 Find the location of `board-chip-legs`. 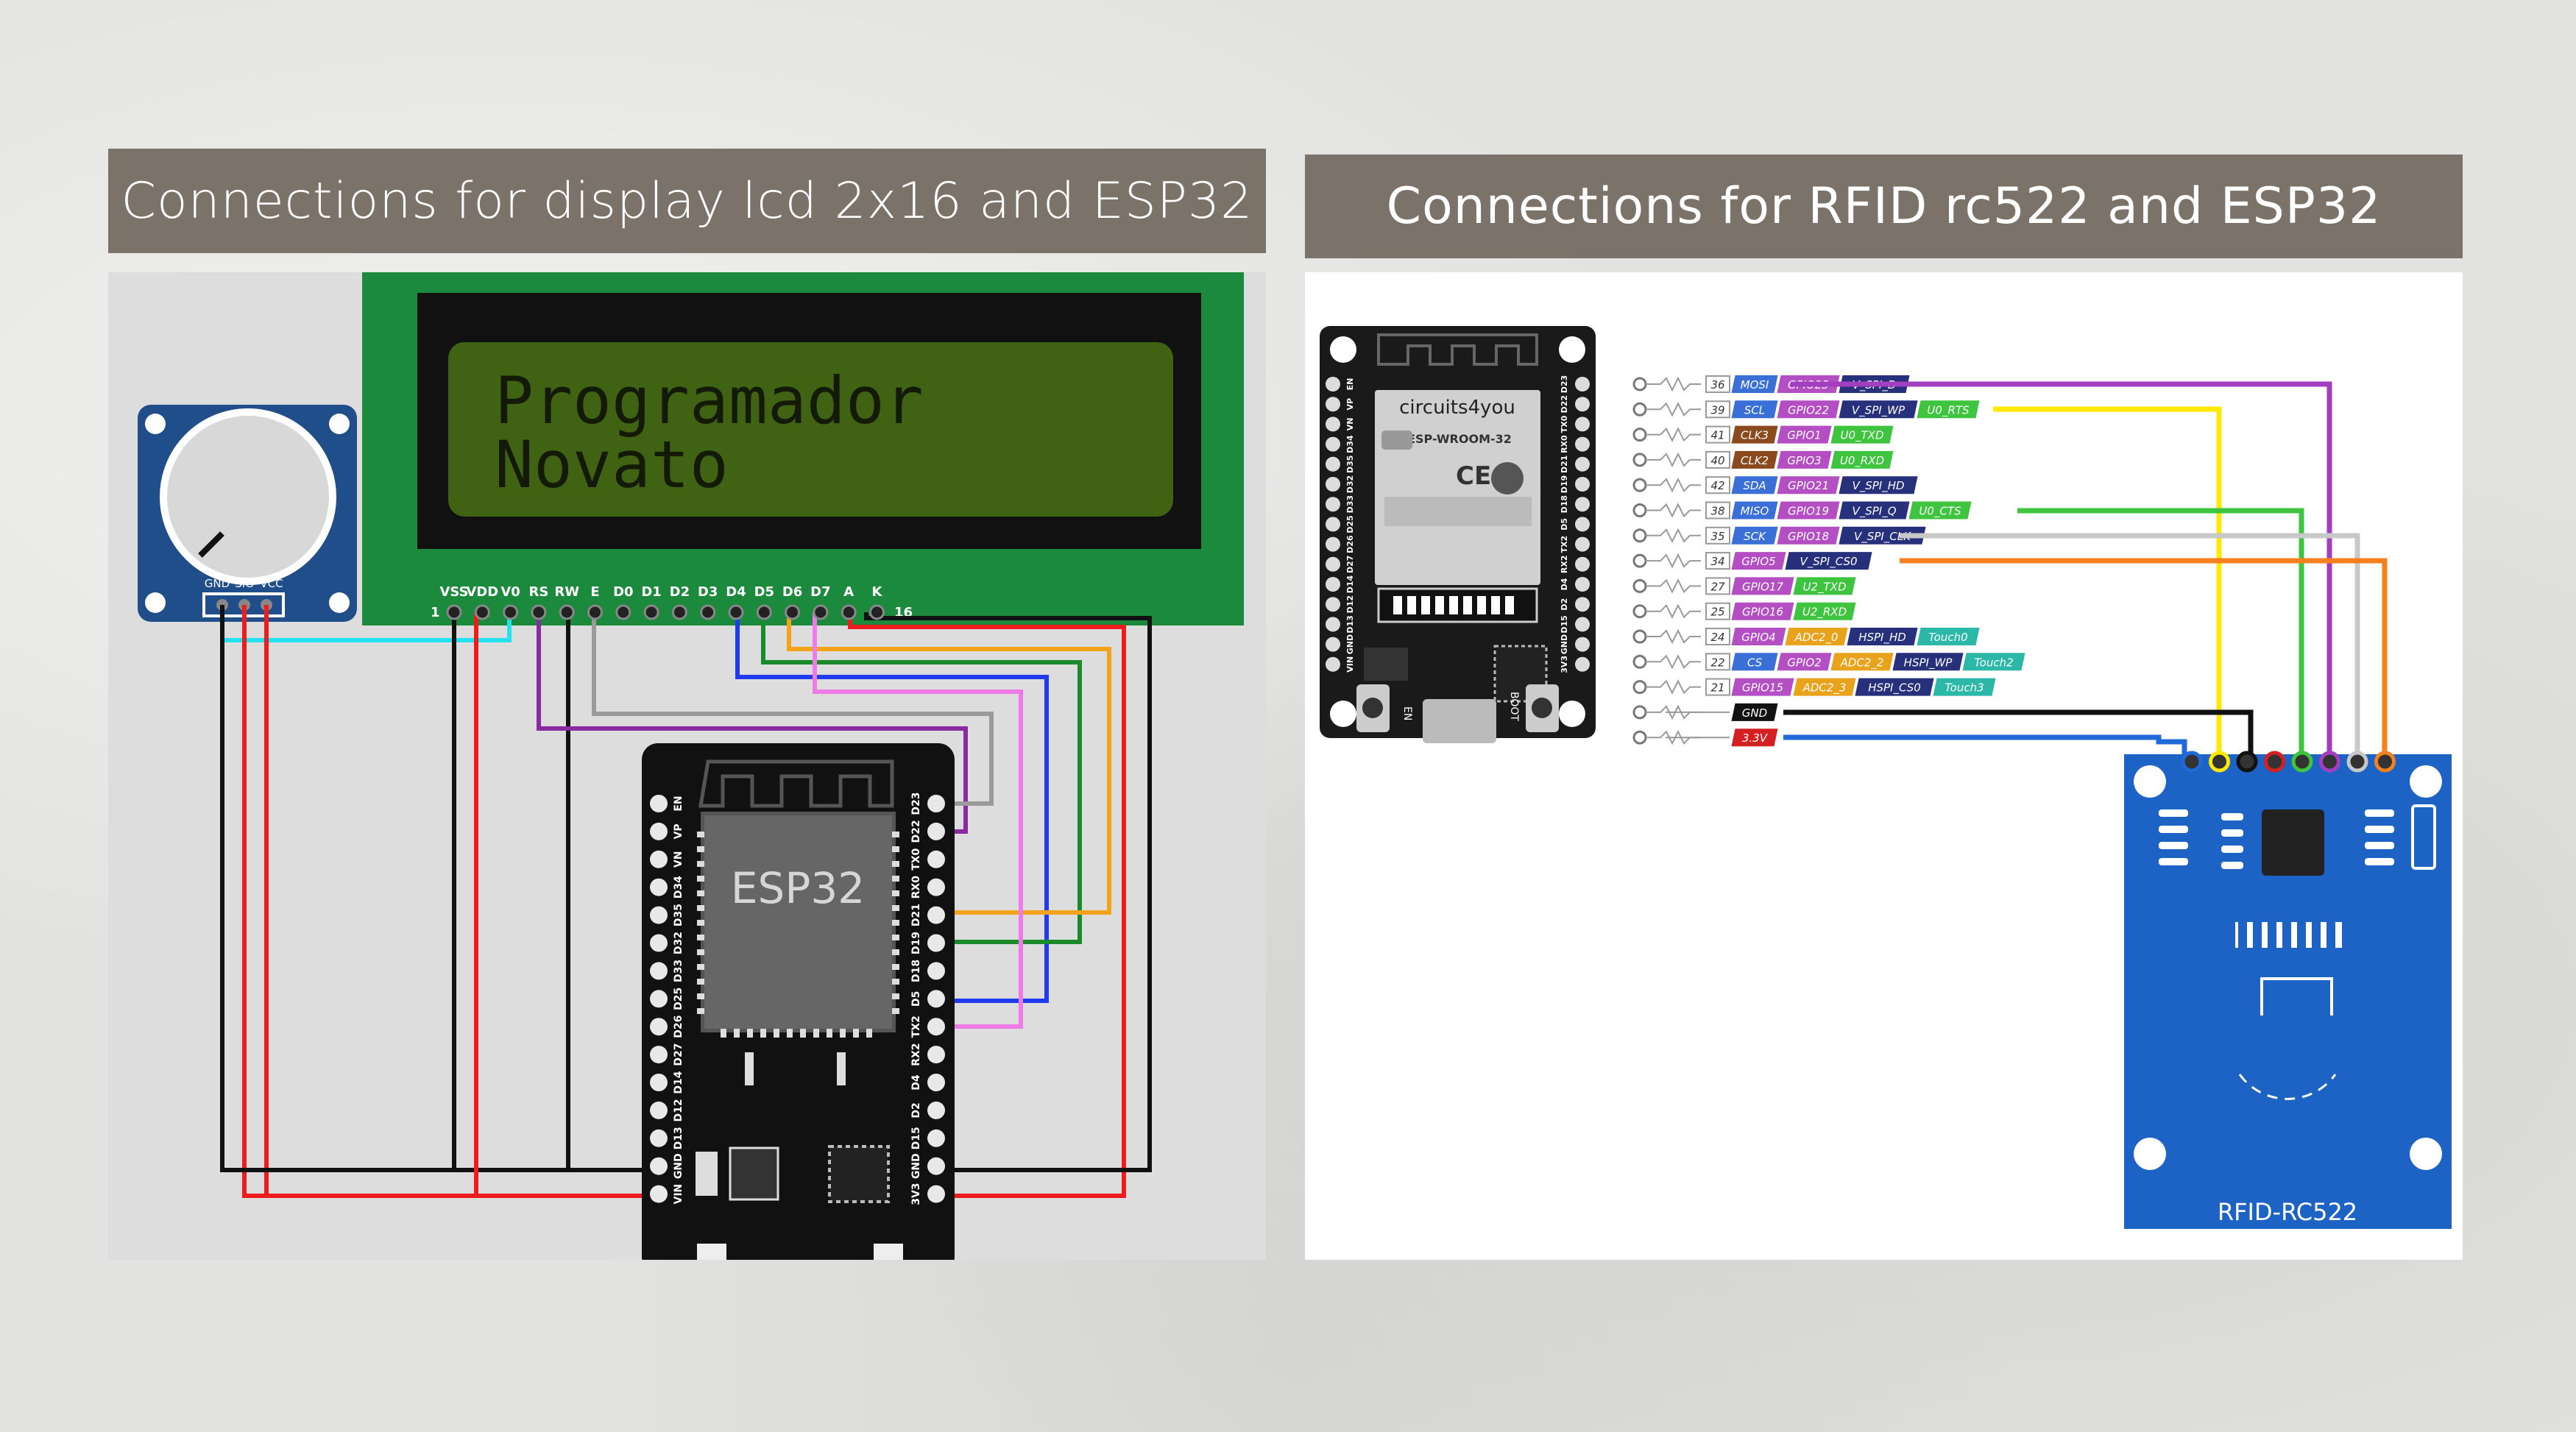

board-chip-legs is located at coordinates (1453, 605).